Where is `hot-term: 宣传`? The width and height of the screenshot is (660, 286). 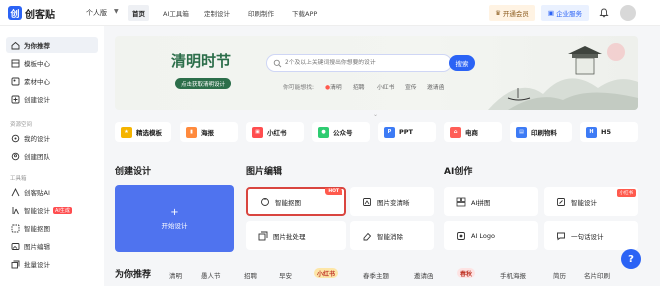 hot-term: 宣传 is located at coordinates (411, 86).